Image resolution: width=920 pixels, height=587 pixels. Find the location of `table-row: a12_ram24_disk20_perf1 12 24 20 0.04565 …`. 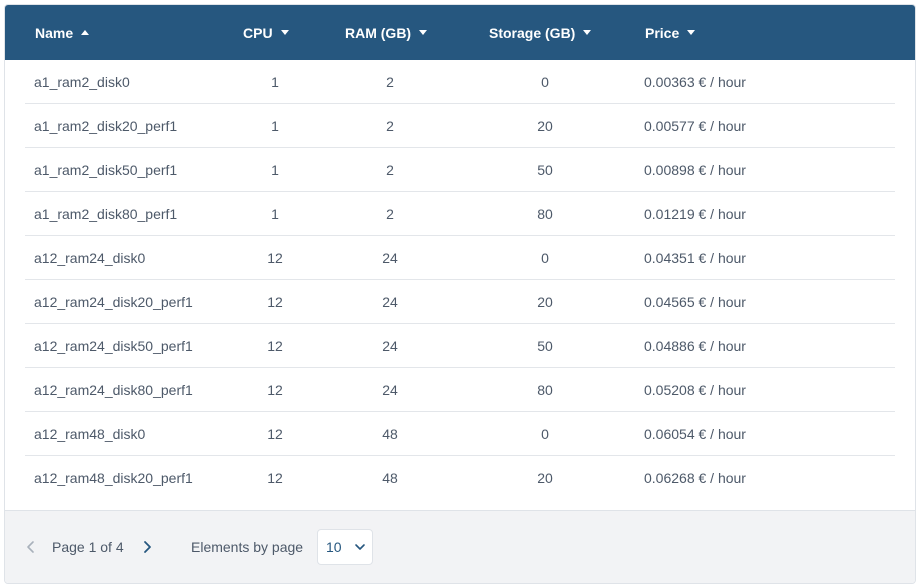

table-row: a12_ram24_disk20_perf1 12 24 20 0.04565 … is located at coordinates (460, 302).